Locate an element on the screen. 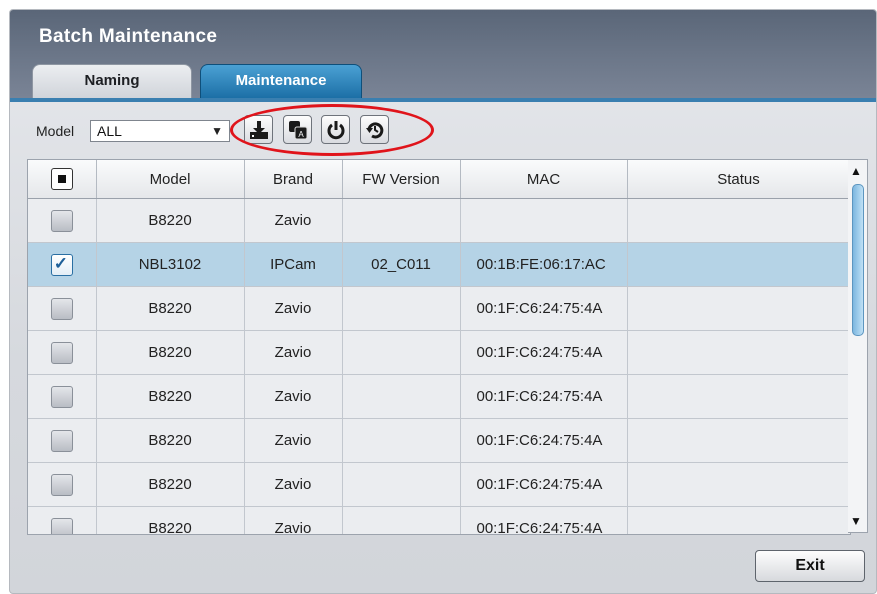 The image size is (877, 594). select-all-cell is located at coordinates (62, 179).